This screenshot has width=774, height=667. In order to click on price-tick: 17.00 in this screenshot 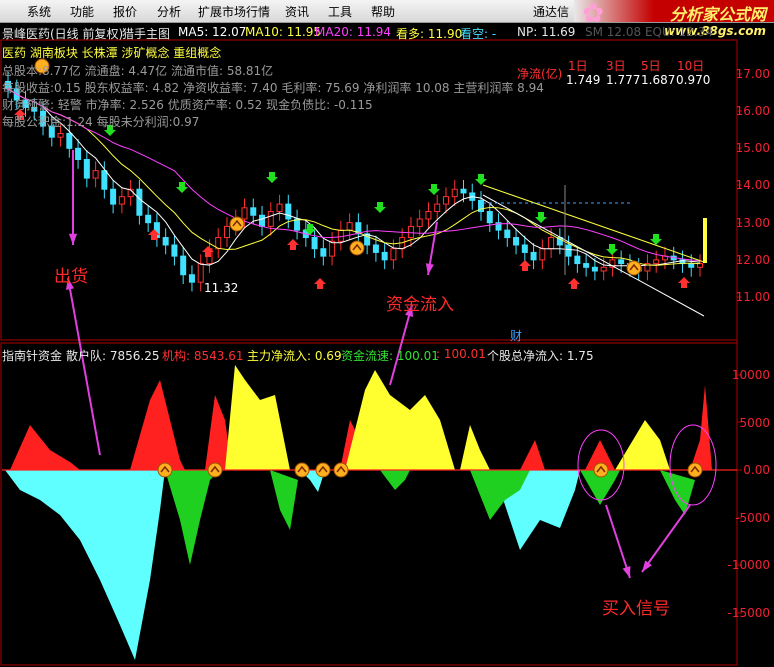, I will do `click(752, 74)`.